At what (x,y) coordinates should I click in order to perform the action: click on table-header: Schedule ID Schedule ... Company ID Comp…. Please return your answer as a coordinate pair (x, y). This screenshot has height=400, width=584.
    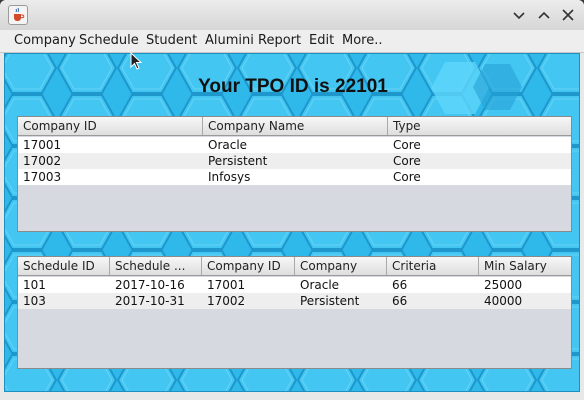
    Looking at the image, I should click on (294, 266).